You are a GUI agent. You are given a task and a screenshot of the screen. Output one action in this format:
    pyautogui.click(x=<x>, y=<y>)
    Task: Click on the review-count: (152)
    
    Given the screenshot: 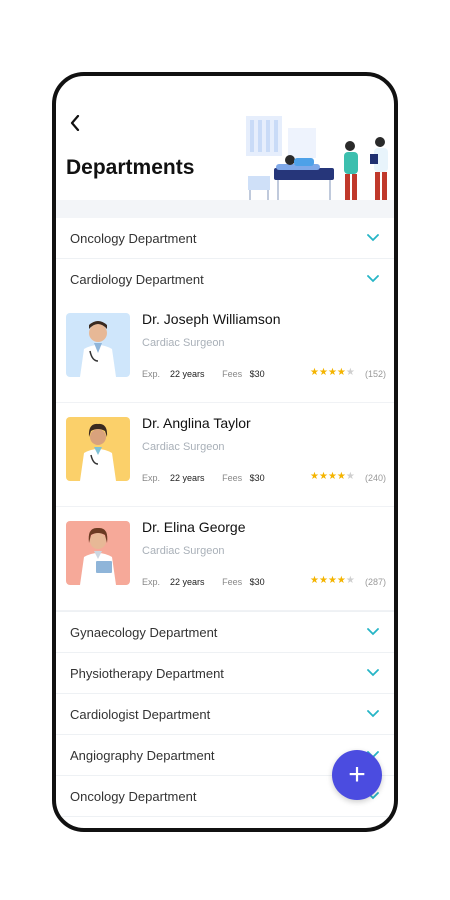 What is the action you would take?
    pyautogui.click(x=376, y=374)
    